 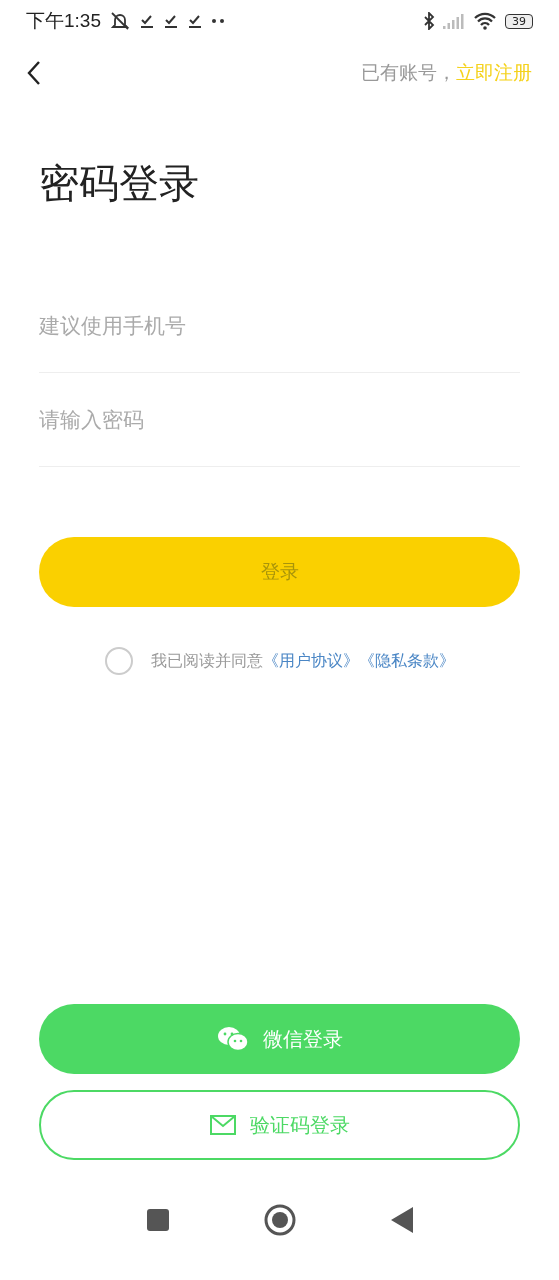 I want to click on more-dots-icon, so click(x=218, y=21).